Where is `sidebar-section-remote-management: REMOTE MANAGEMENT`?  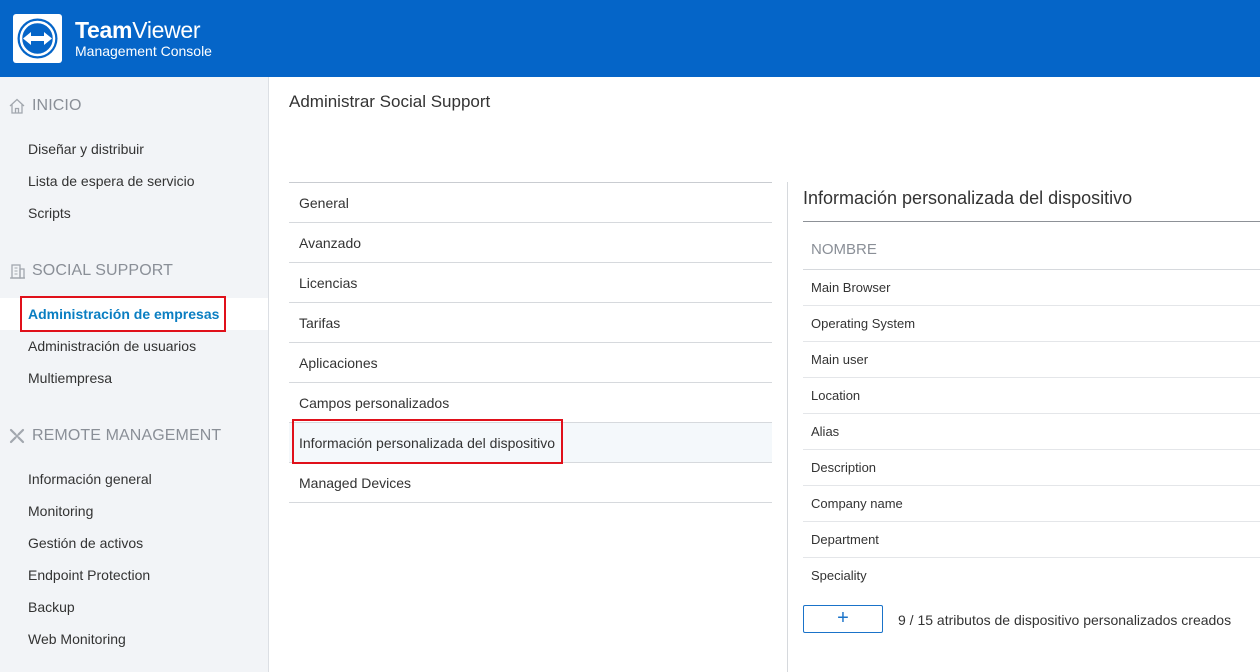
sidebar-section-remote-management: REMOTE MANAGEMENT is located at coordinates (114, 436).